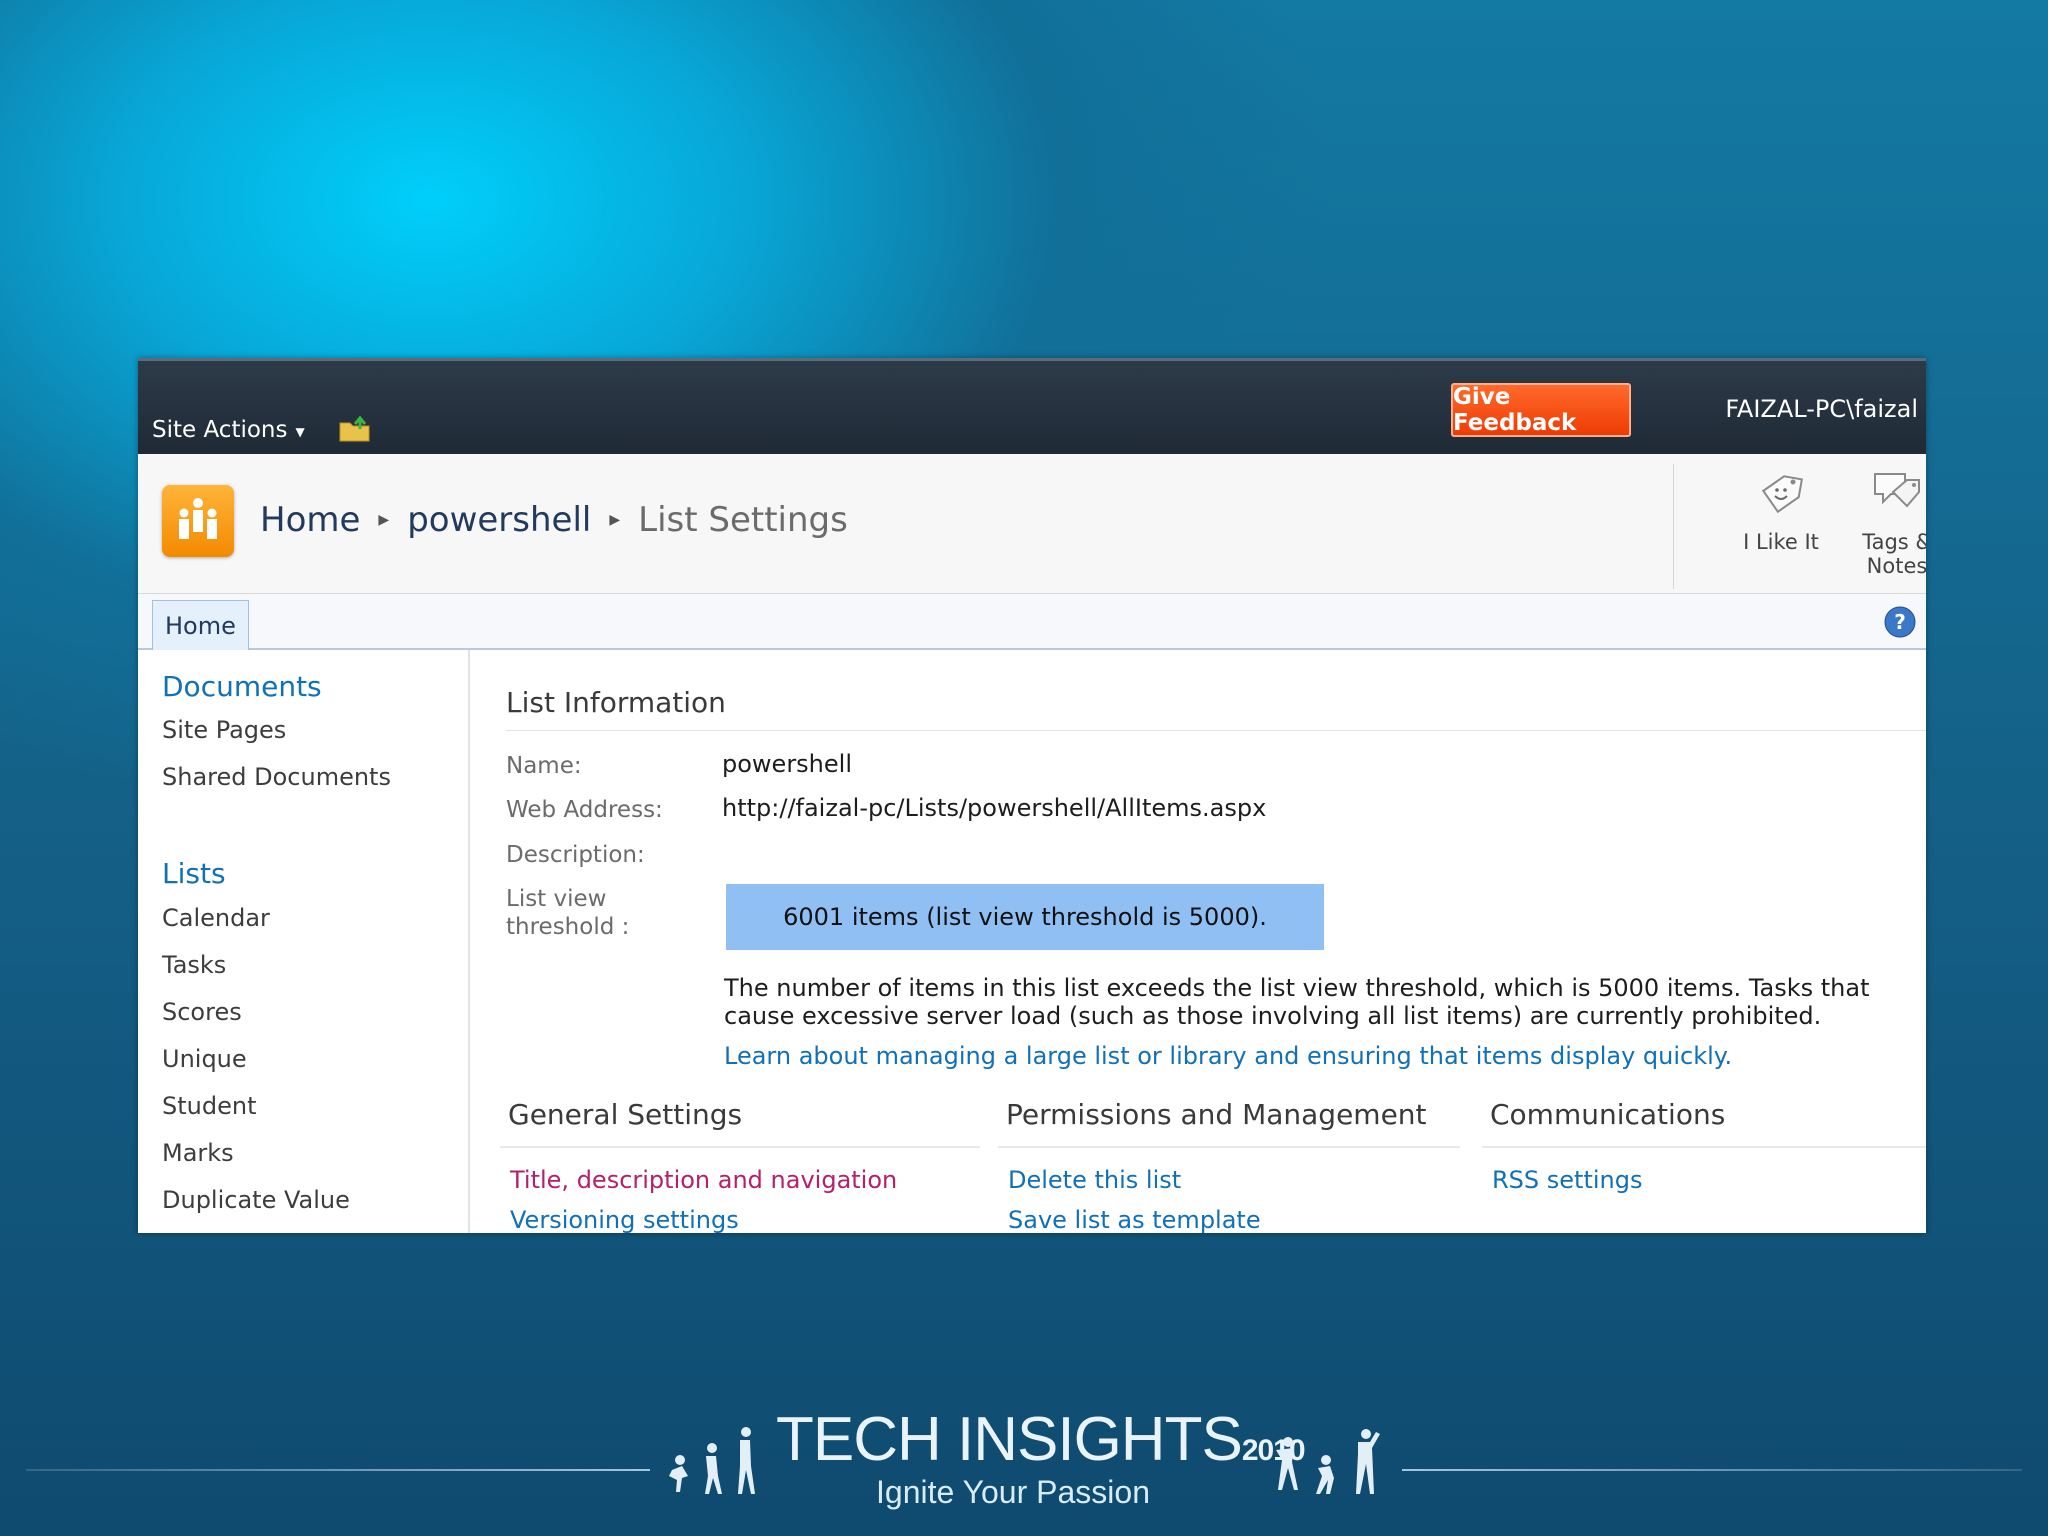  I want to click on chevron-down-icon: ▼, so click(300, 432).